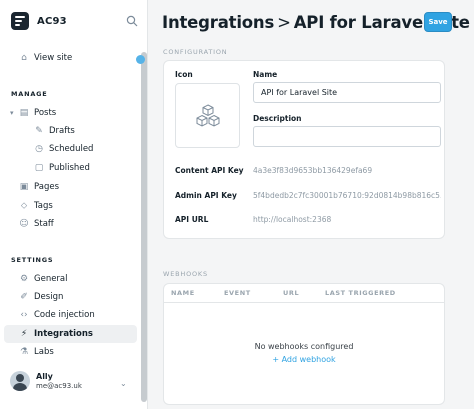  Describe the element at coordinates (44, 224) in the screenshot. I see `sidebar-item-label: Staff` at that location.